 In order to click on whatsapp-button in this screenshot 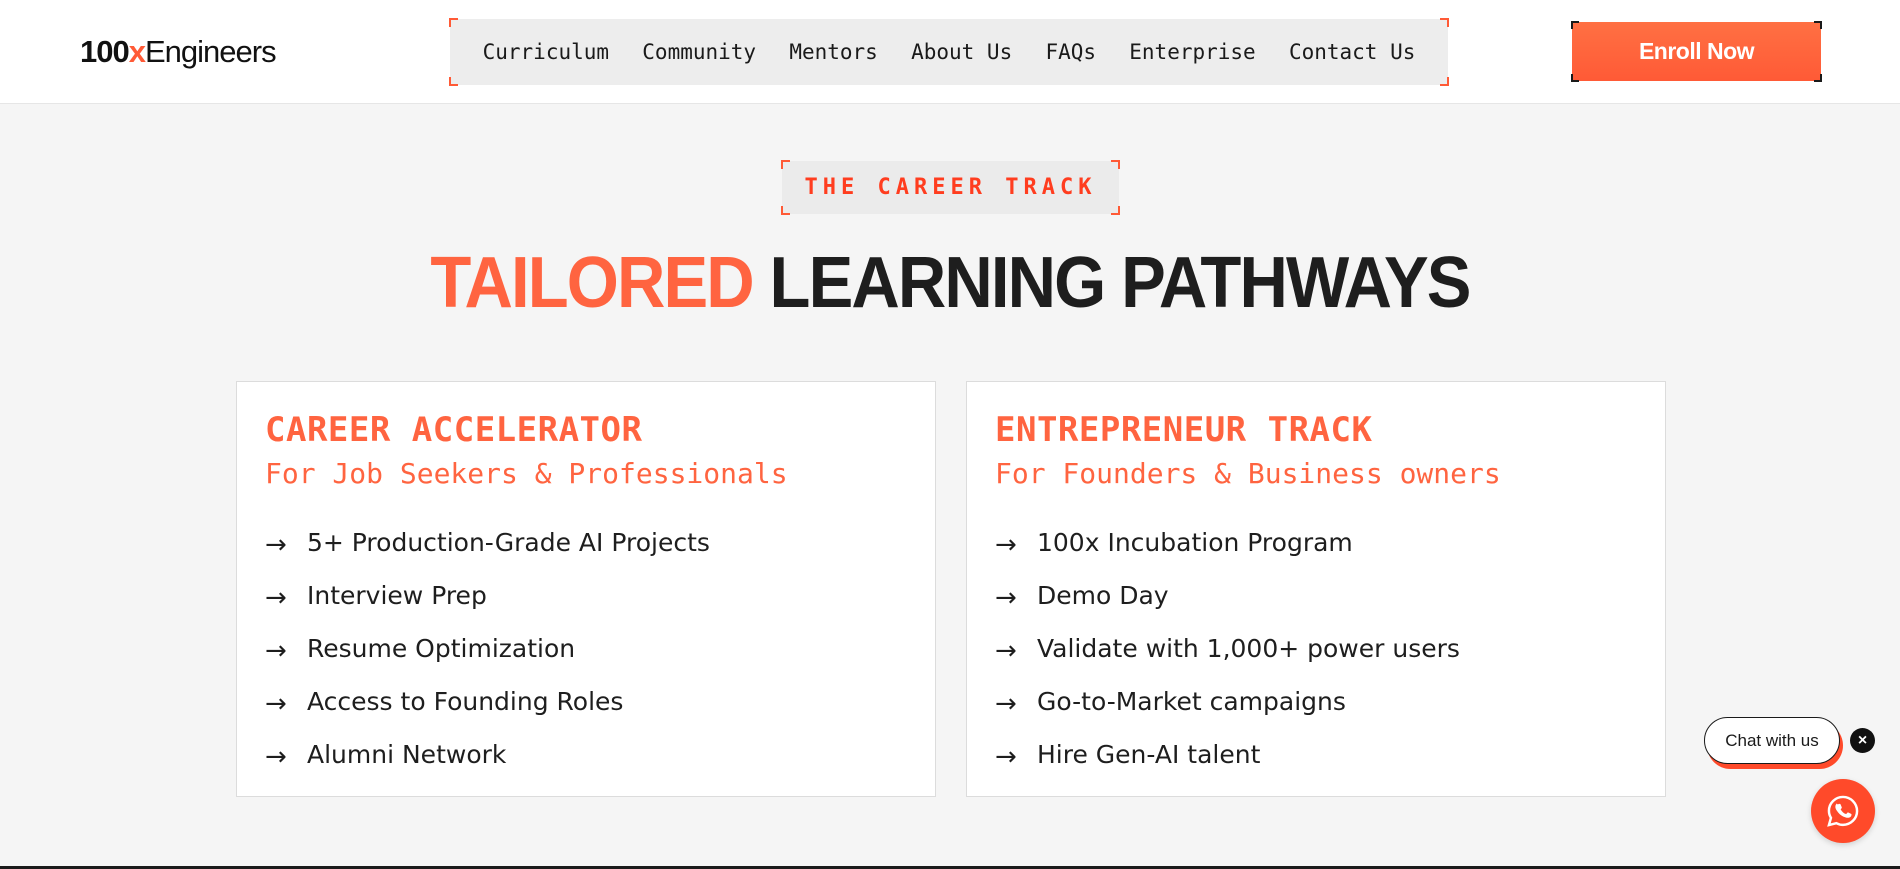, I will do `click(1843, 811)`.